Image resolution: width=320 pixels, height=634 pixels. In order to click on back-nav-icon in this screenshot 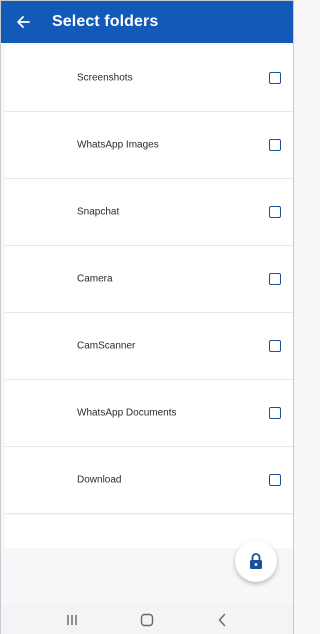, I will do `click(221, 620)`.